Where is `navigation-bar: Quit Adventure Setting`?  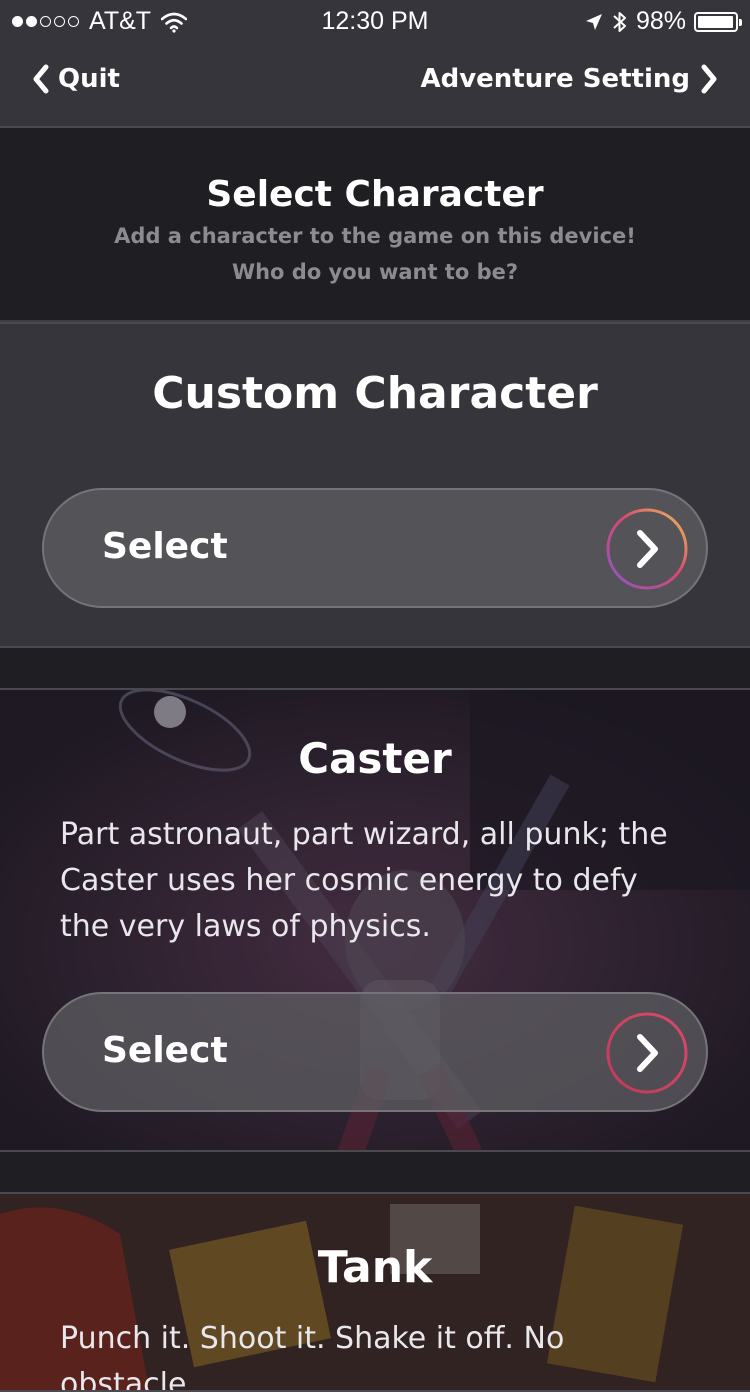 navigation-bar: Quit Adventure Setting is located at coordinates (375, 84).